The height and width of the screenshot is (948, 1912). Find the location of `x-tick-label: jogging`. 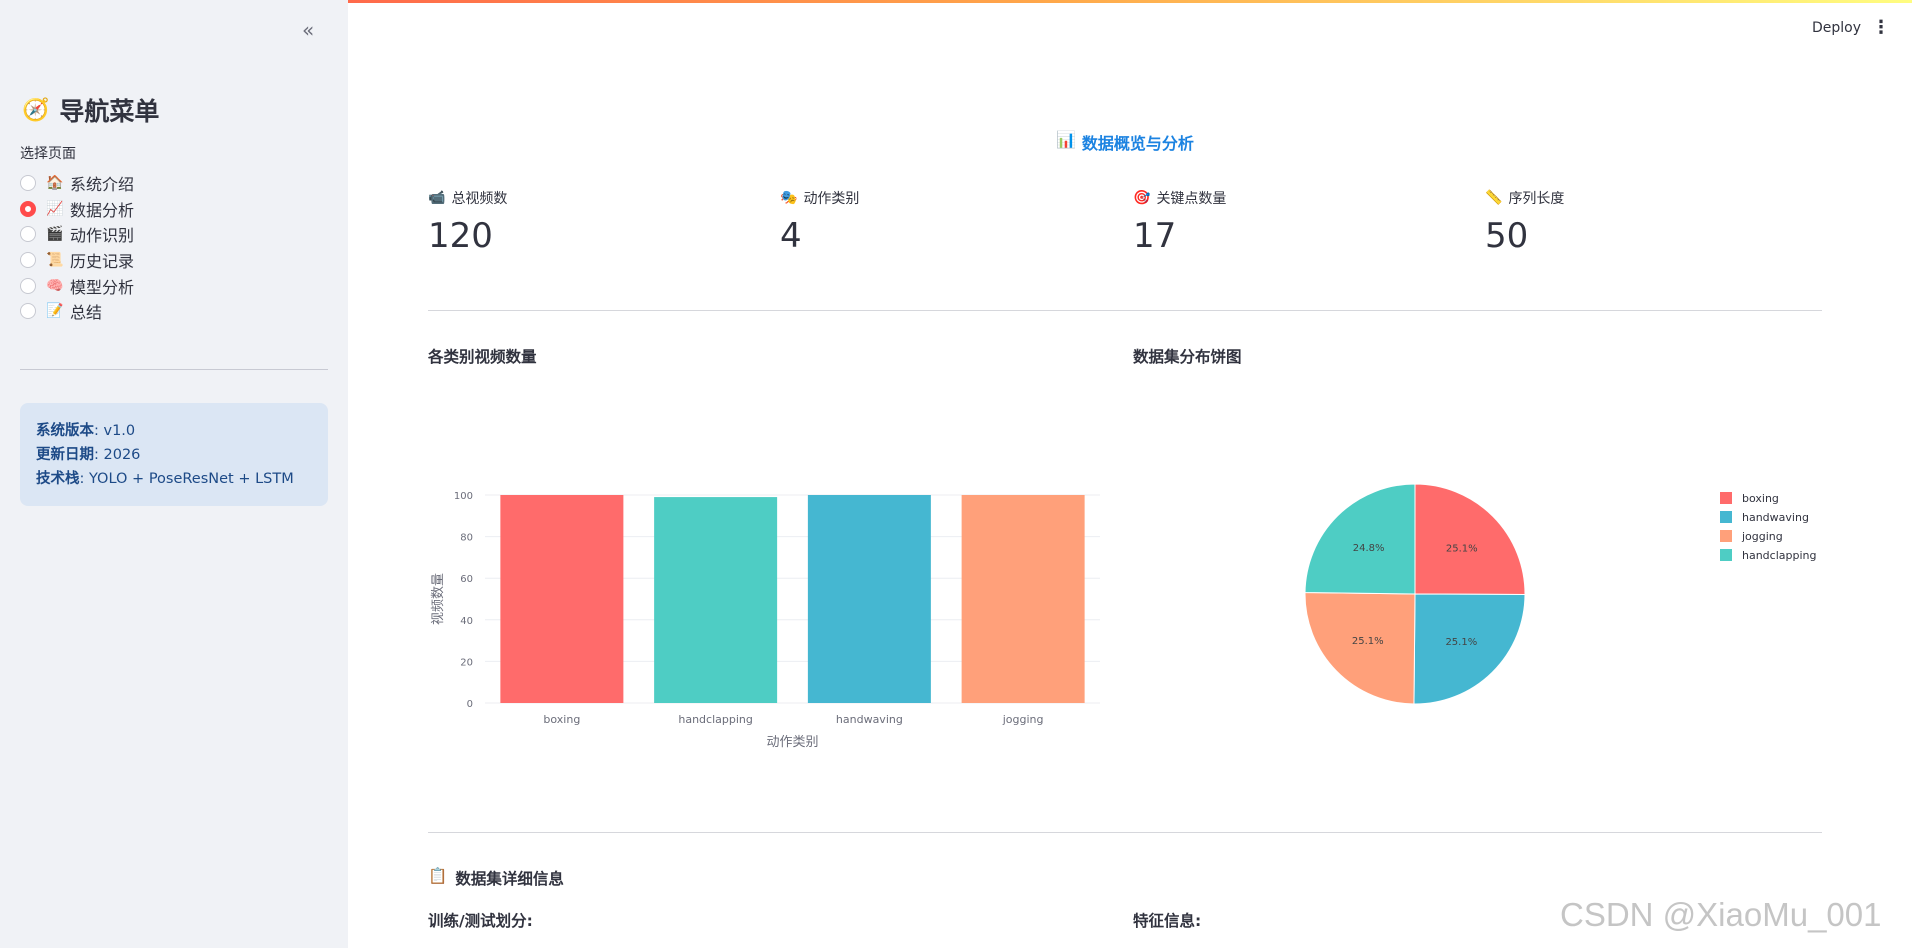

x-tick-label: jogging is located at coordinates (1023, 719).